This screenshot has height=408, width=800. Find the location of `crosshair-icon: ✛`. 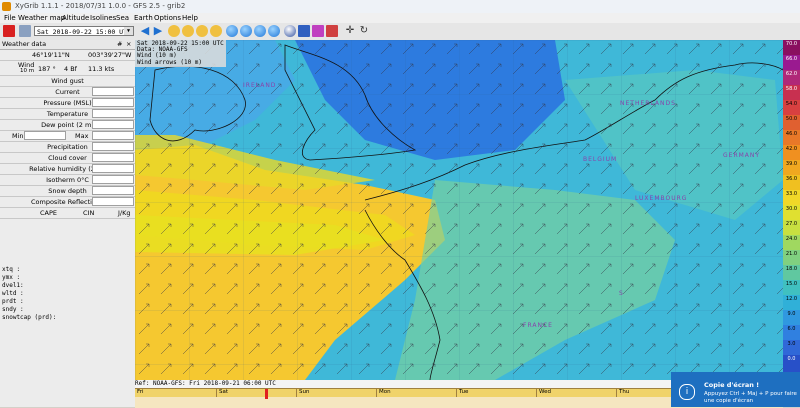

crosshair-icon: ✛ is located at coordinates (350, 31).